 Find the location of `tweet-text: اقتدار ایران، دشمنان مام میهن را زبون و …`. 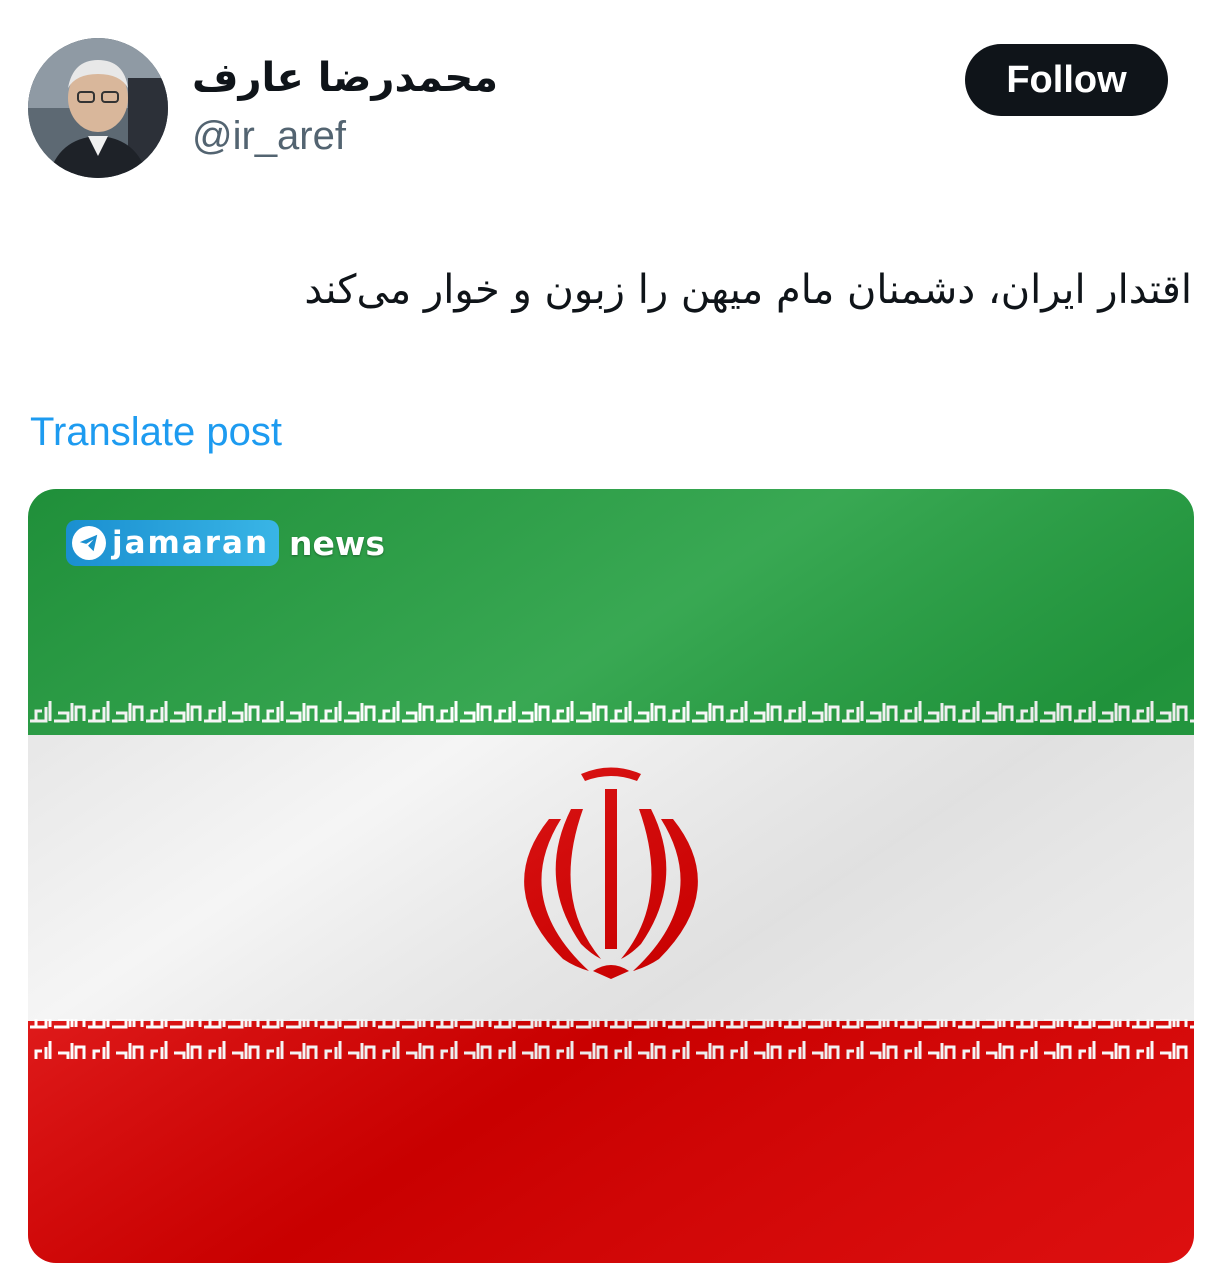

tweet-text: اقتدار ایران، دشمنان مام میهن را زبون و … is located at coordinates (748, 290).